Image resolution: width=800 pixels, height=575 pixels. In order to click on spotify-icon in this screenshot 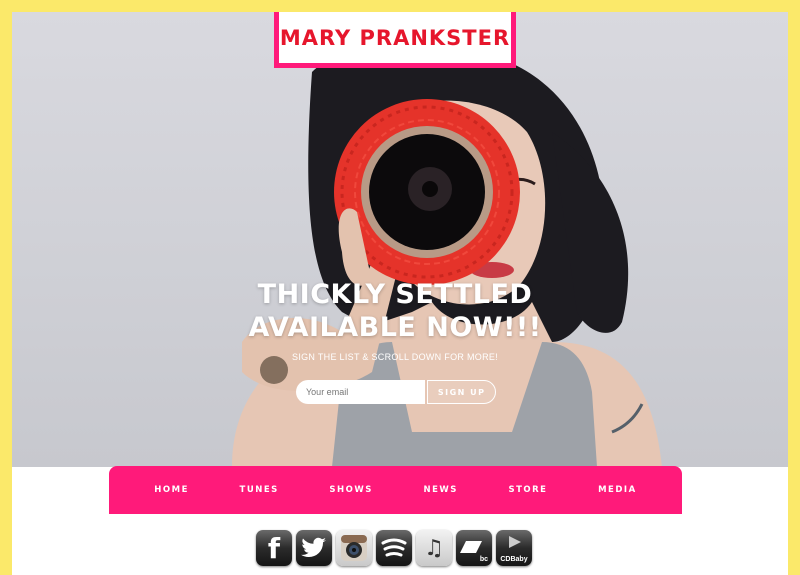, I will do `click(394, 548)`.